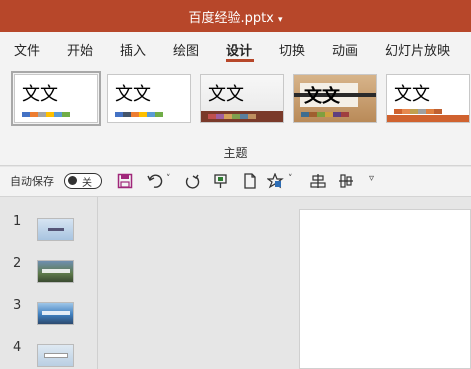 The height and width of the screenshot is (369, 471). What do you see at coordinates (276, 181) in the screenshot?
I see `shape-star-icon` at bounding box center [276, 181].